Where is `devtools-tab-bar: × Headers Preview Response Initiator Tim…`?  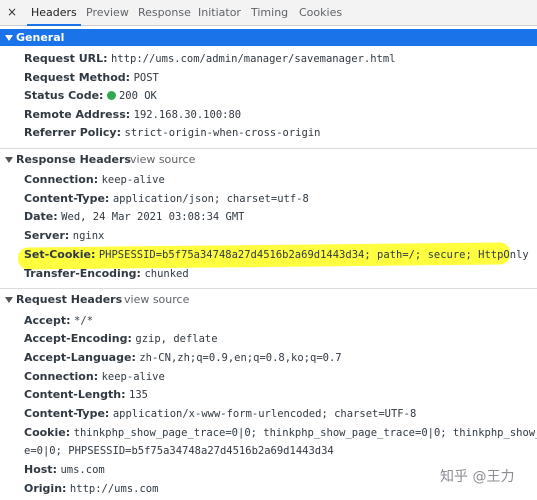 devtools-tab-bar: × Headers Preview Response Initiator Tim… is located at coordinates (268, 13).